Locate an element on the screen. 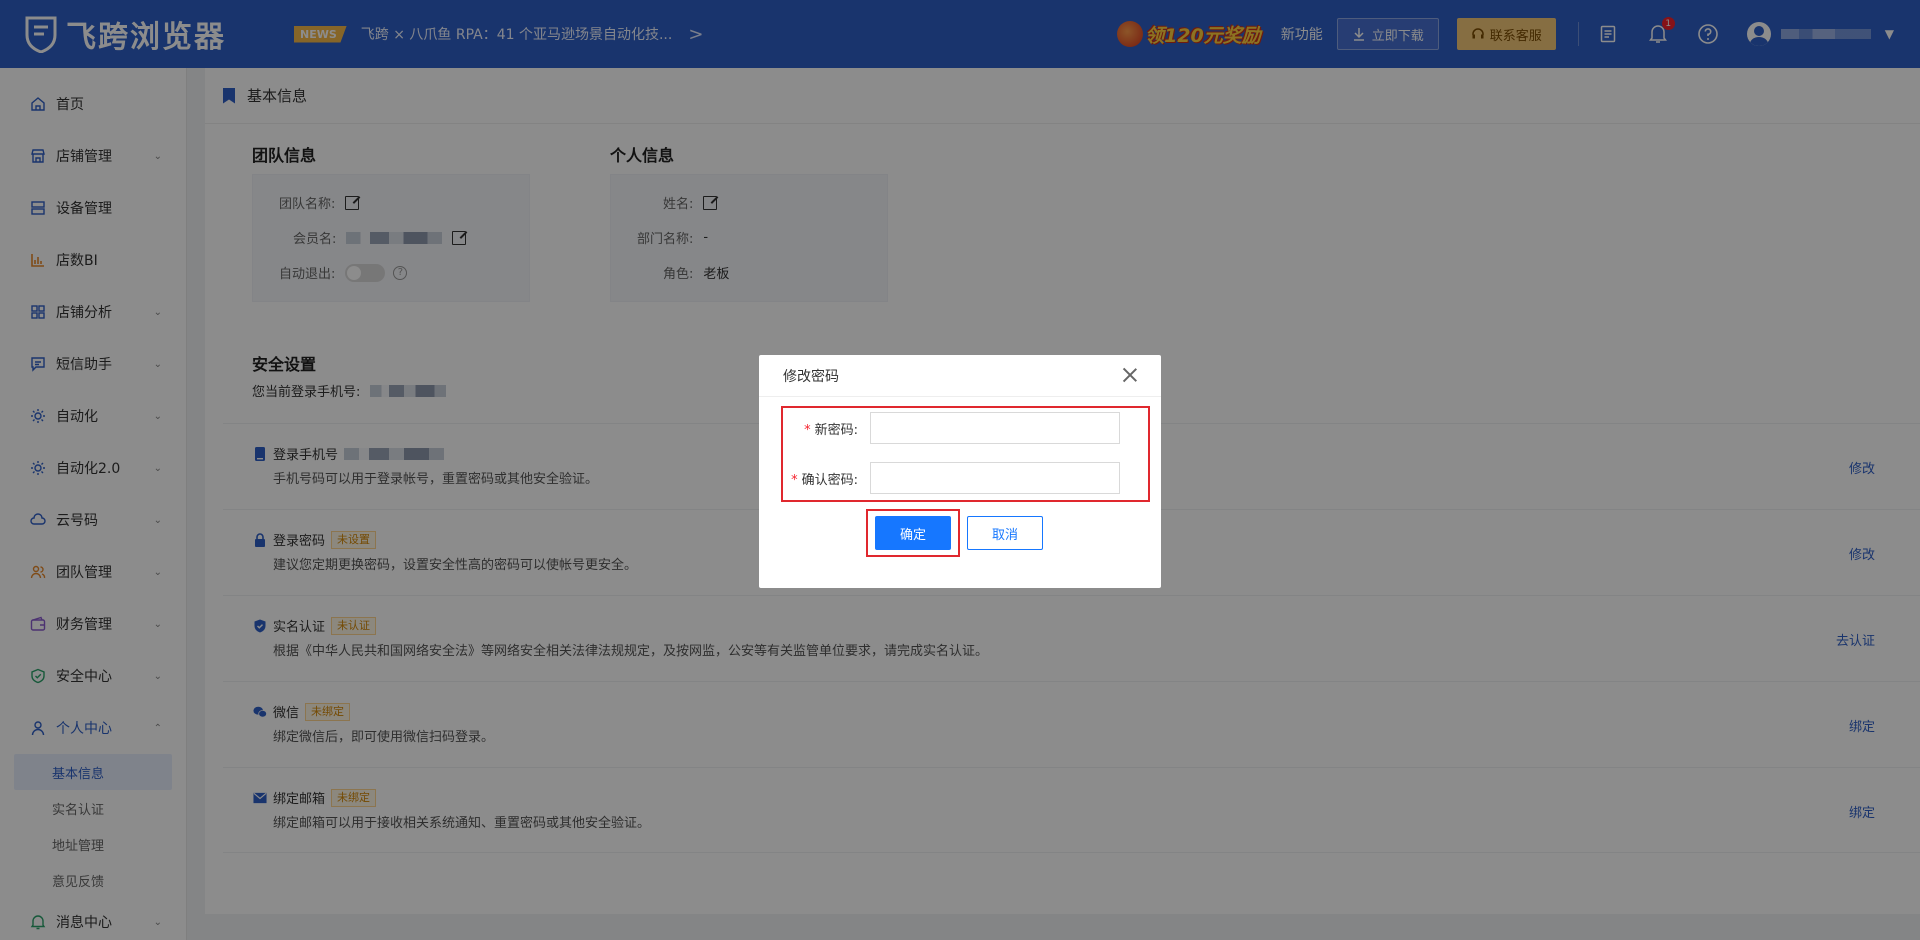 The width and height of the screenshot is (1920, 940). change-password-dialog: 修改密码 * 新密码: * 确认密码: 确定 取消 is located at coordinates (960, 471).